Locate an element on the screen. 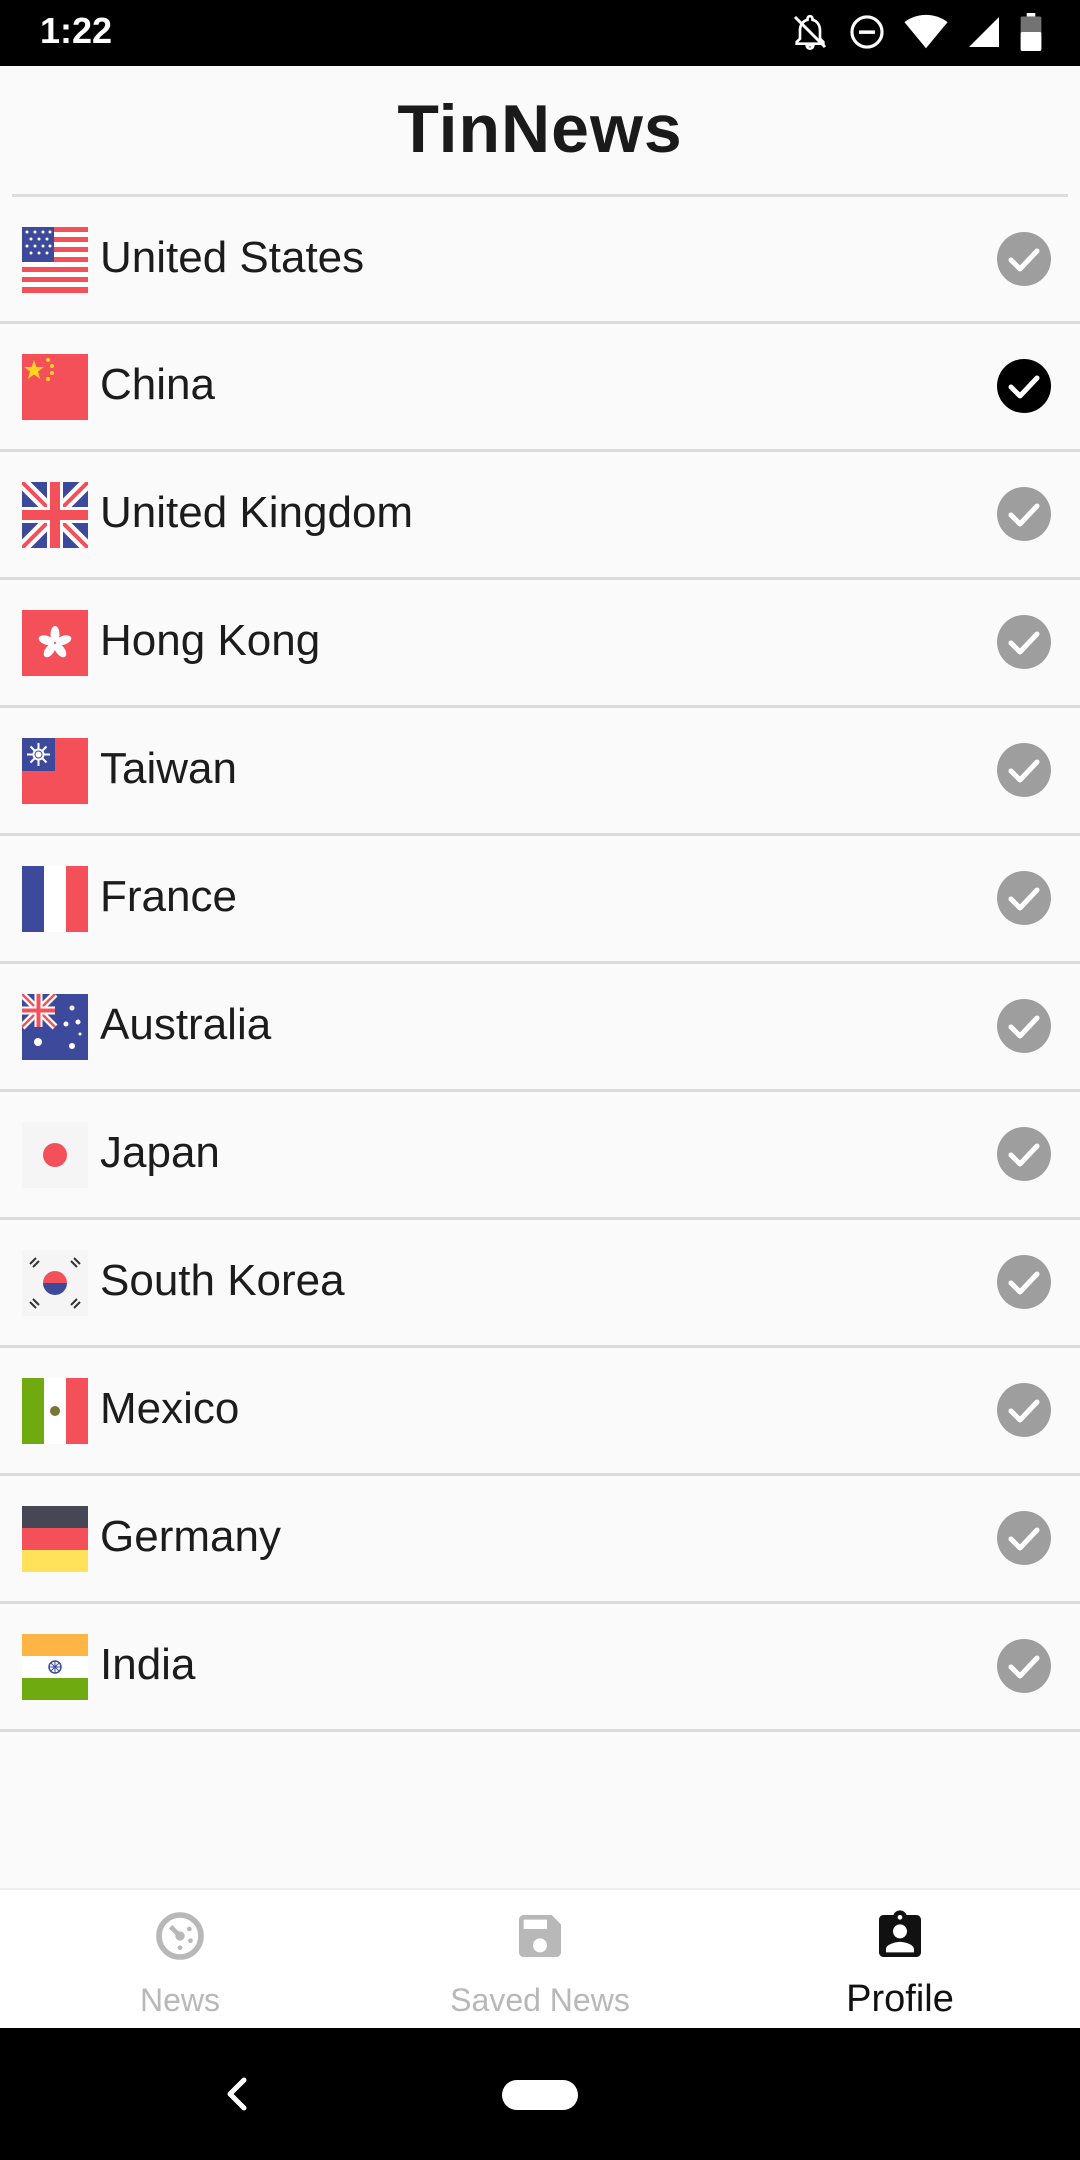 Image resolution: width=1080 pixels, height=2160 pixels. country-name: Germany is located at coordinates (190, 1536).